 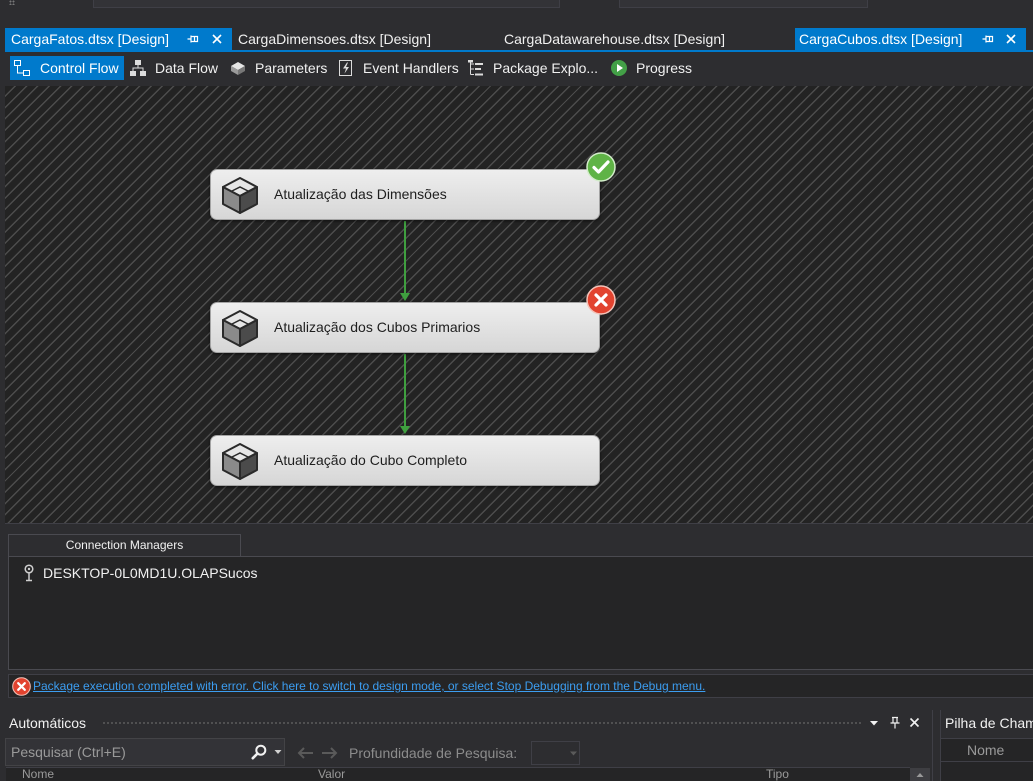 What do you see at coordinates (519, 526) in the screenshot?
I see `canvas-splitter` at bounding box center [519, 526].